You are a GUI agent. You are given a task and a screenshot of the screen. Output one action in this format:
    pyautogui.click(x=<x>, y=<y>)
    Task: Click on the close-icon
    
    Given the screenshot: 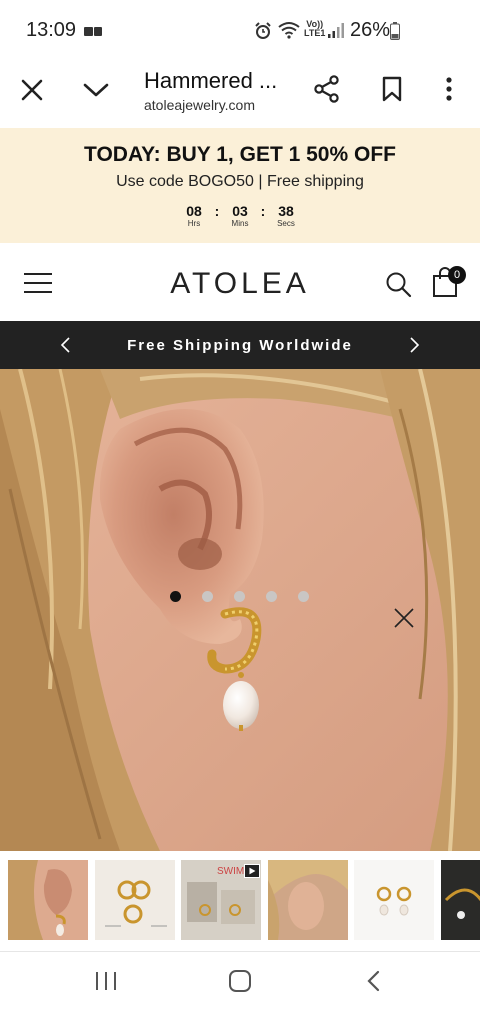 What is the action you would take?
    pyautogui.click(x=32, y=90)
    